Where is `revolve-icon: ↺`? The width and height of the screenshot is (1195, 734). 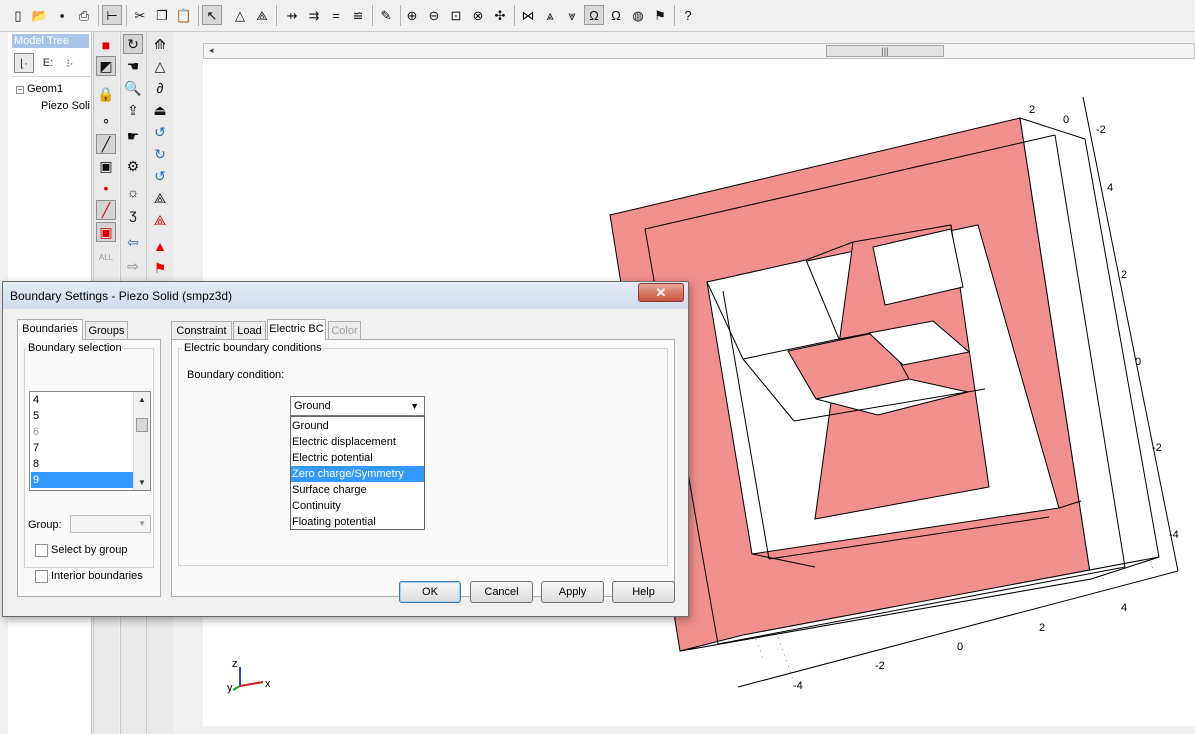
revolve-icon: ↺ is located at coordinates (160, 132).